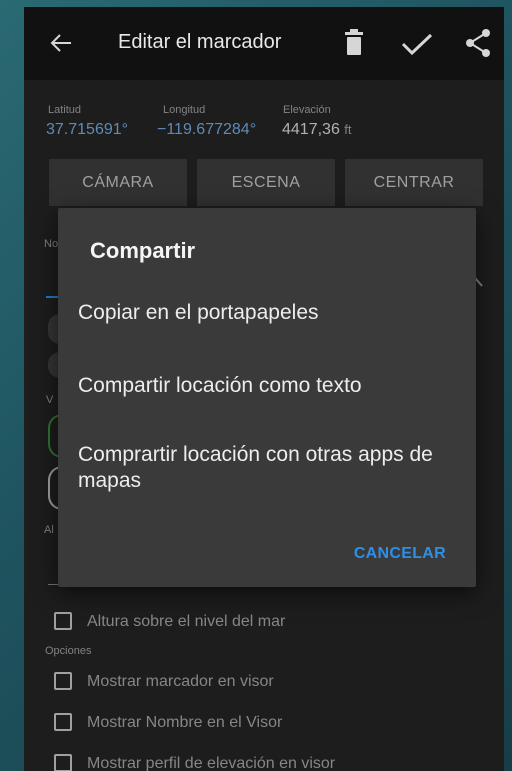 Image resolution: width=512 pixels, height=771 pixels. Describe the element at coordinates (200, 42) in the screenshot. I see `page-title: Editar el marcador` at that location.